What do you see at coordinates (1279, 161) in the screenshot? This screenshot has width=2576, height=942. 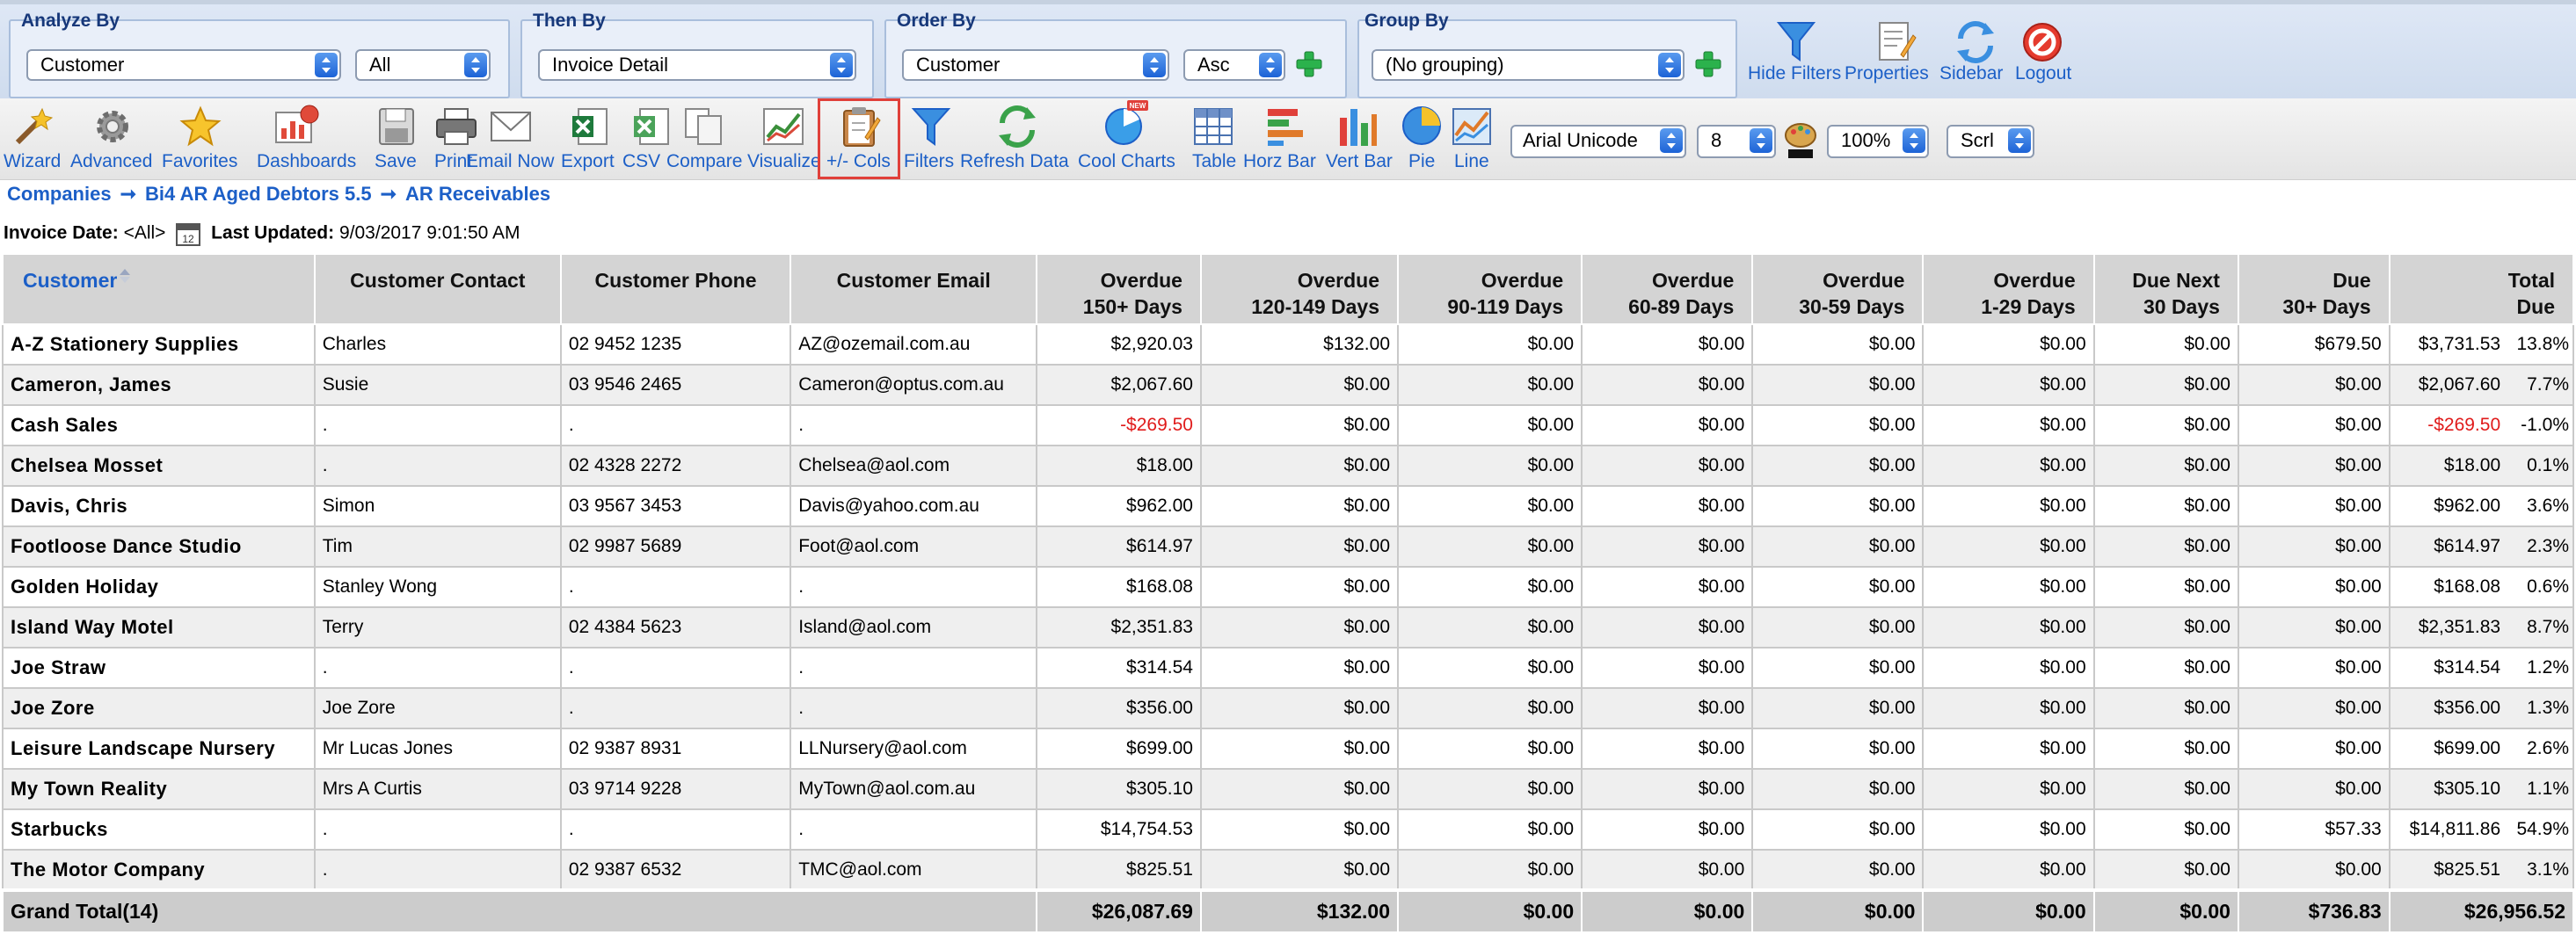 I see `horz-bar-button: Horz Bar` at bounding box center [1279, 161].